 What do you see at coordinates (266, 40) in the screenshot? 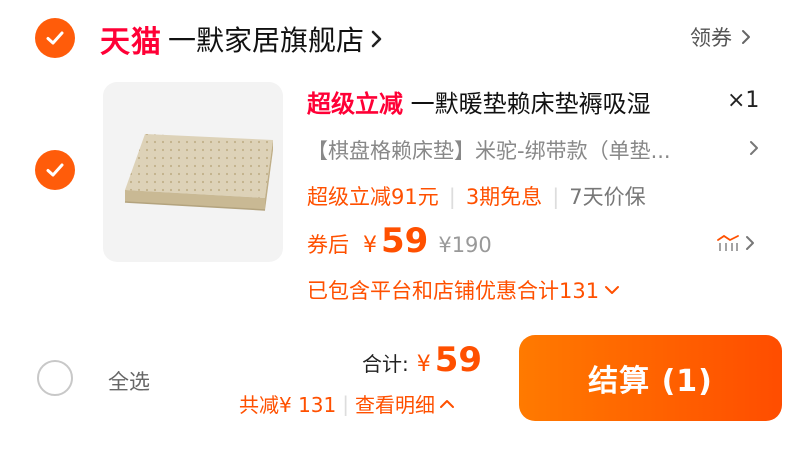
I see `store-name: 一默家居旗舰店` at bounding box center [266, 40].